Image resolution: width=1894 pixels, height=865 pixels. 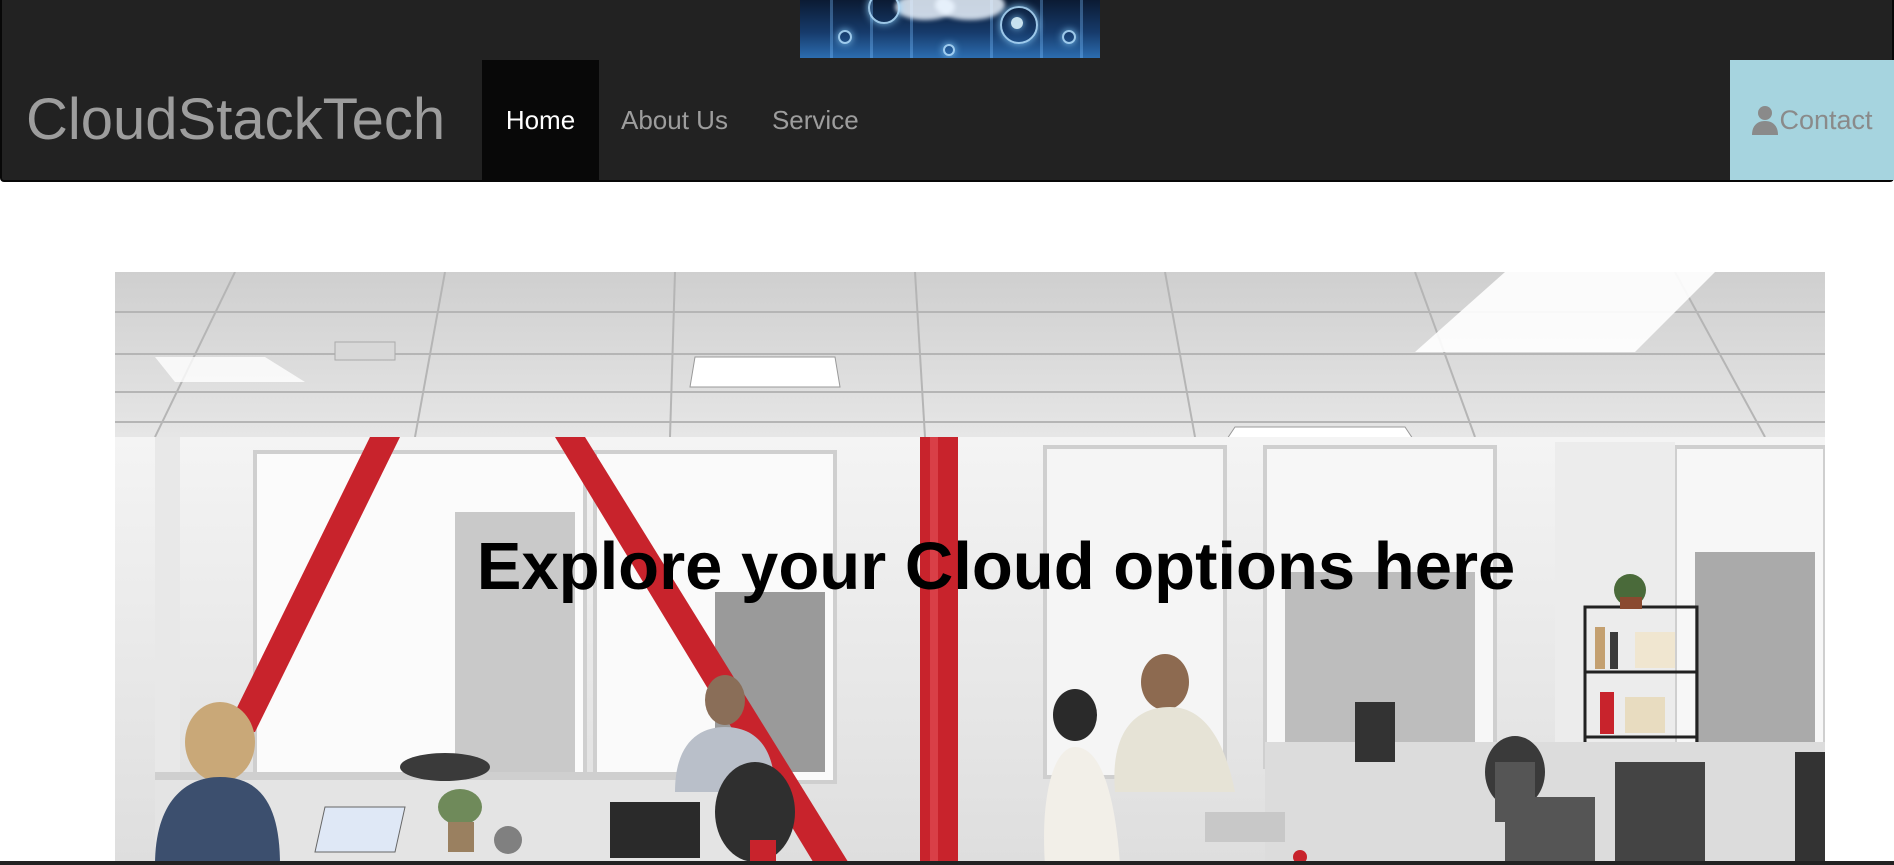 What do you see at coordinates (674, 120) in the screenshot?
I see `nav-item-about-us: About Us` at bounding box center [674, 120].